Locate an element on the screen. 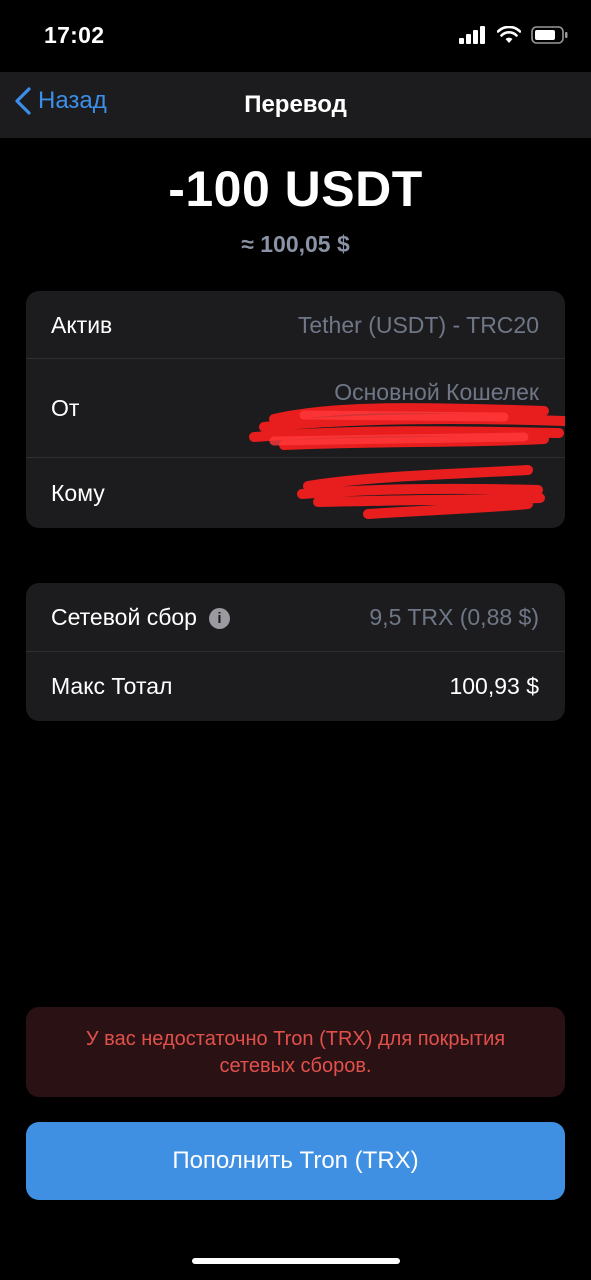  asset-row: Актив Tether (USDT) - TRC20 is located at coordinates (295, 325).